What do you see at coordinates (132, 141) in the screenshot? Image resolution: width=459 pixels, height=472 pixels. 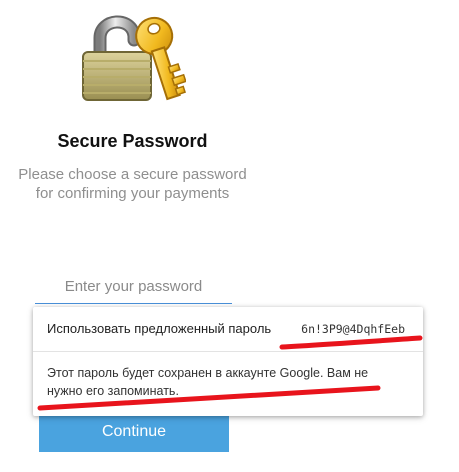 I see `page-title: Secure Password` at bounding box center [132, 141].